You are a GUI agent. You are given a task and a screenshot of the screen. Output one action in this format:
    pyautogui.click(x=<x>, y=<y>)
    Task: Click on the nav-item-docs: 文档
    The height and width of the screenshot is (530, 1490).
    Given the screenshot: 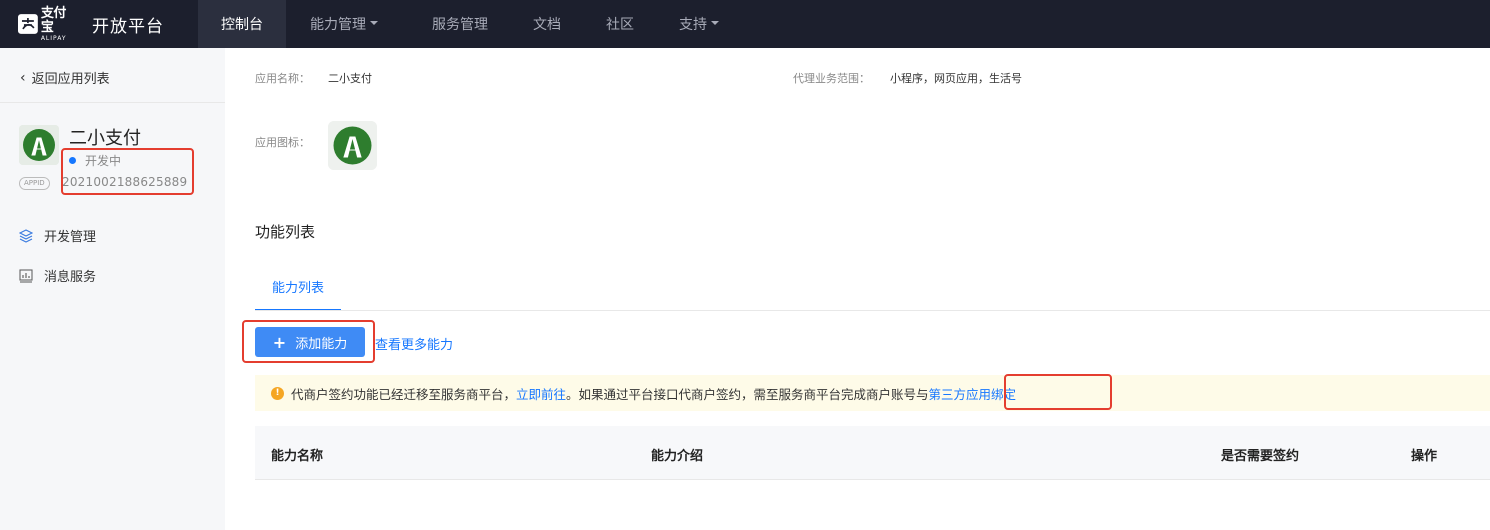 What is the action you would take?
    pyautogui.click(x=547, y=24)
    